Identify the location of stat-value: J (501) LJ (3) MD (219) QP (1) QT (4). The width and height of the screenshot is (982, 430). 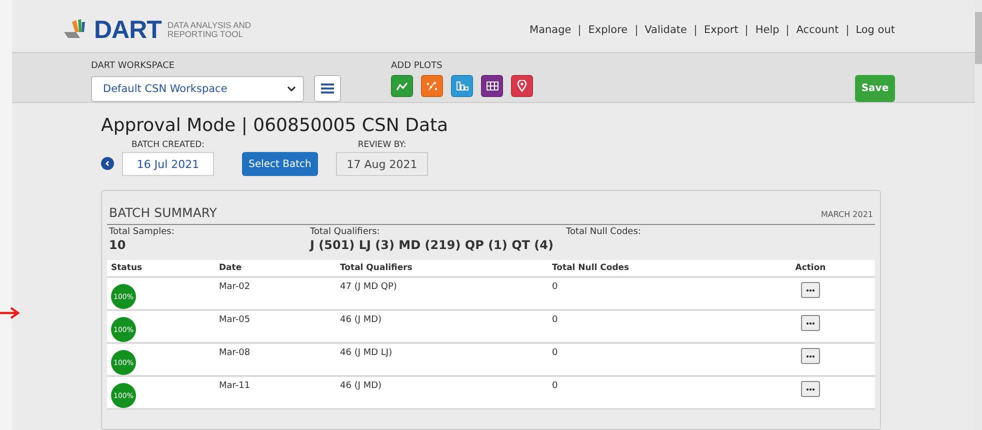
(432, 245).